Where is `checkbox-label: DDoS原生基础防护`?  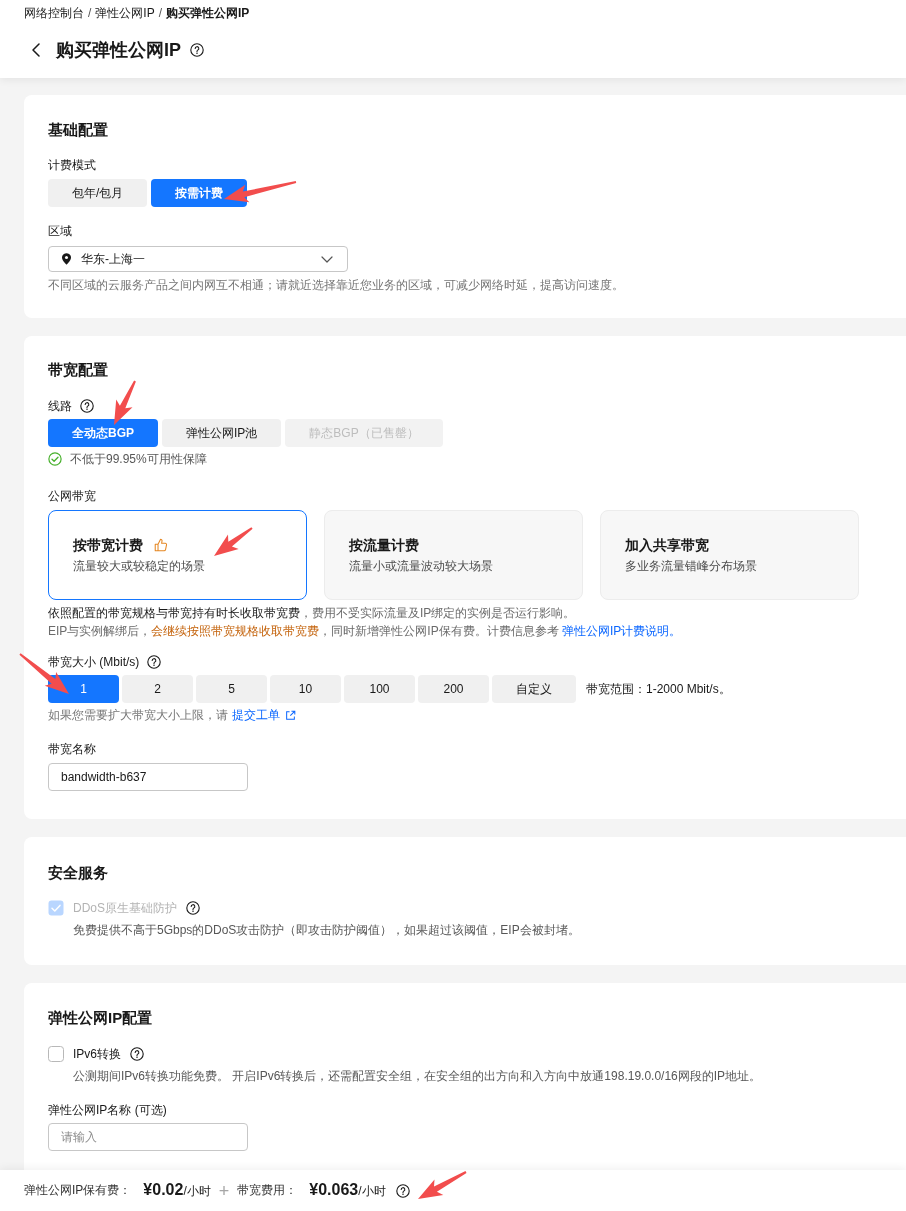
checkbox-label: DDoS原生基础防护 is located at coordinates (125, 908).